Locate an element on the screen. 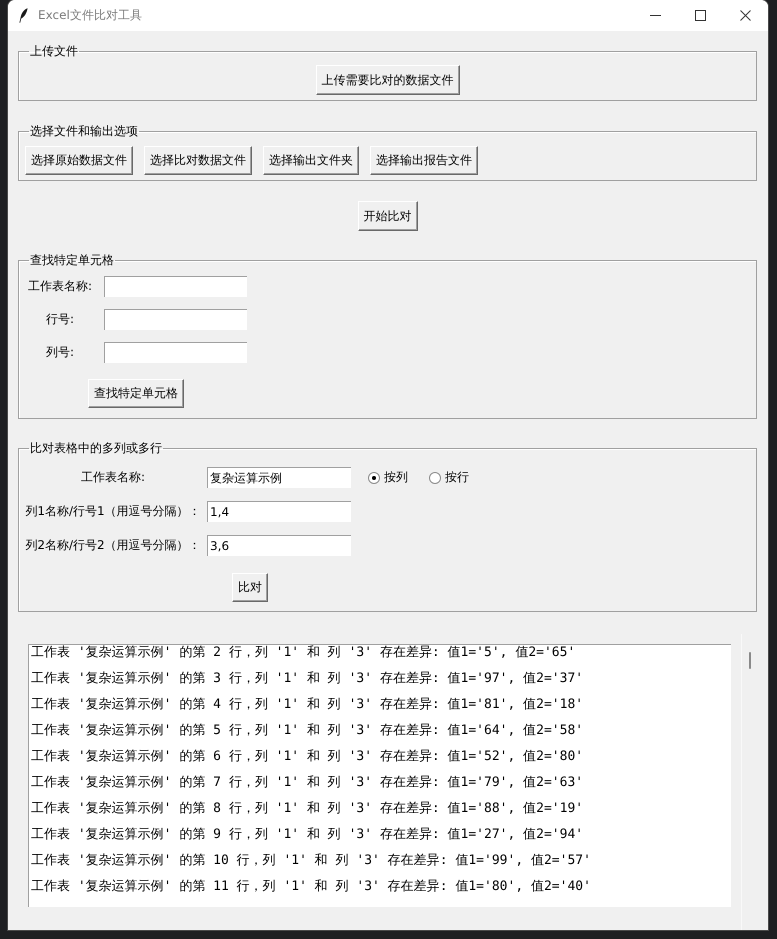 This screenshot has height=939, width=777. feather-icon is located at coordinates (23, 15).